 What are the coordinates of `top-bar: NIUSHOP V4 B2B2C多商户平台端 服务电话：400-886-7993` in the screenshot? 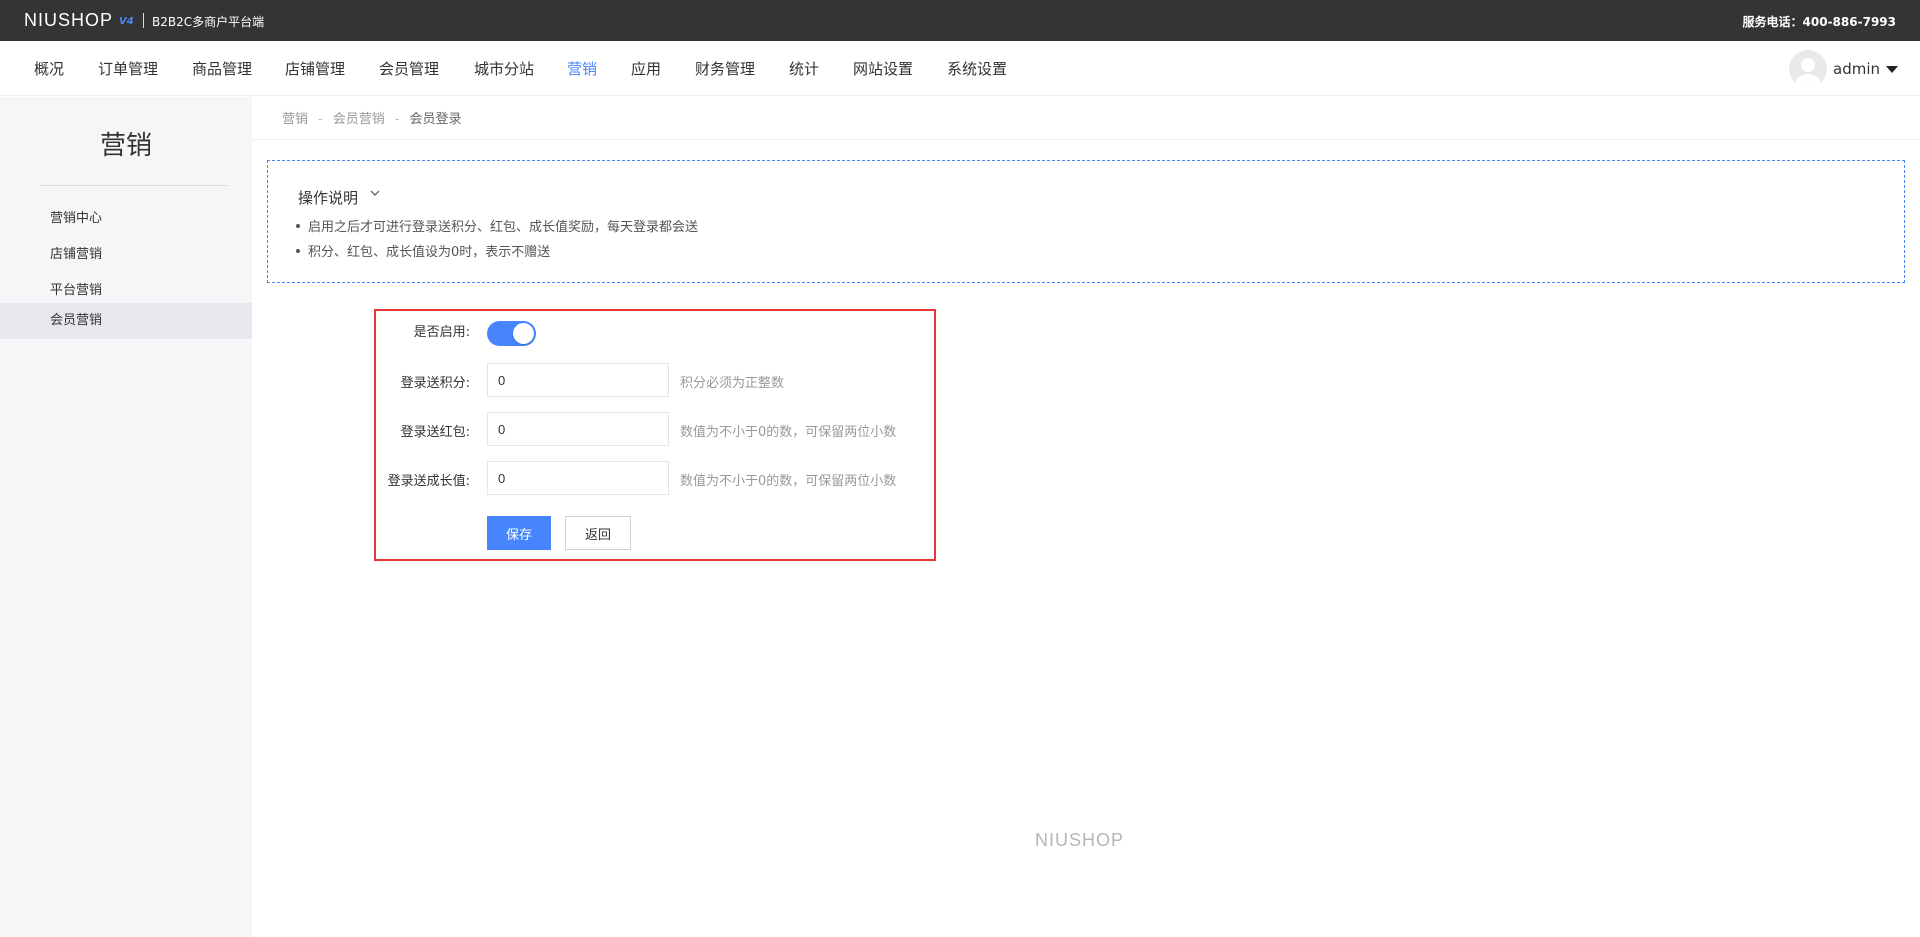 It's located at (960, 20).